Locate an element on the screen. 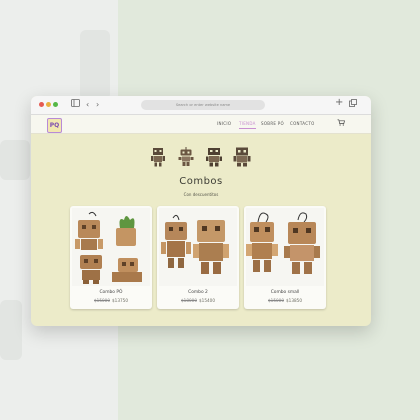 Image resolution: width=420 pixels, height=420 pixels. sidebar-toggle-icon is located at coordinates (75, 105).